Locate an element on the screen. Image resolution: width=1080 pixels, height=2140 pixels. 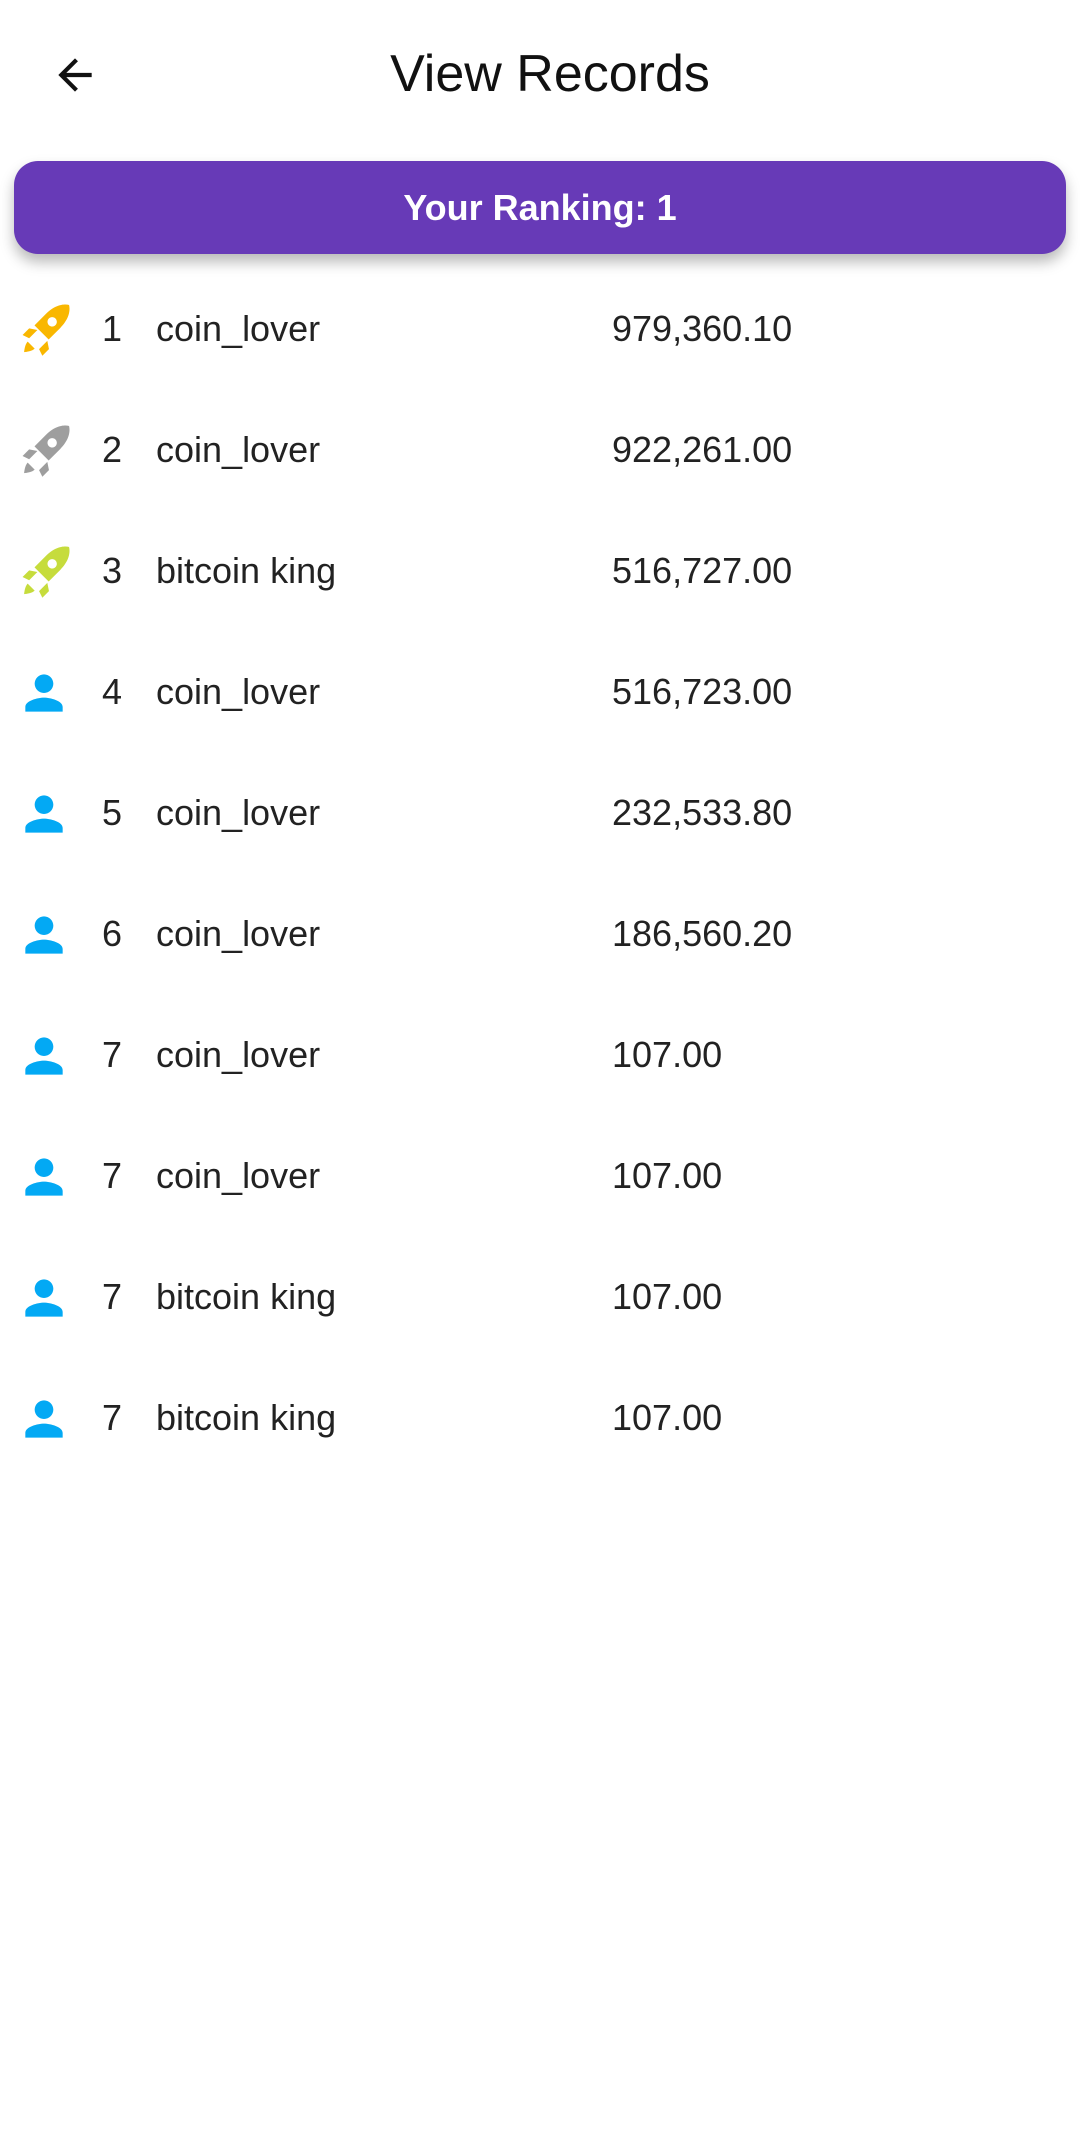
player-score: 232,533.80 is located at coordinates (702, 812).